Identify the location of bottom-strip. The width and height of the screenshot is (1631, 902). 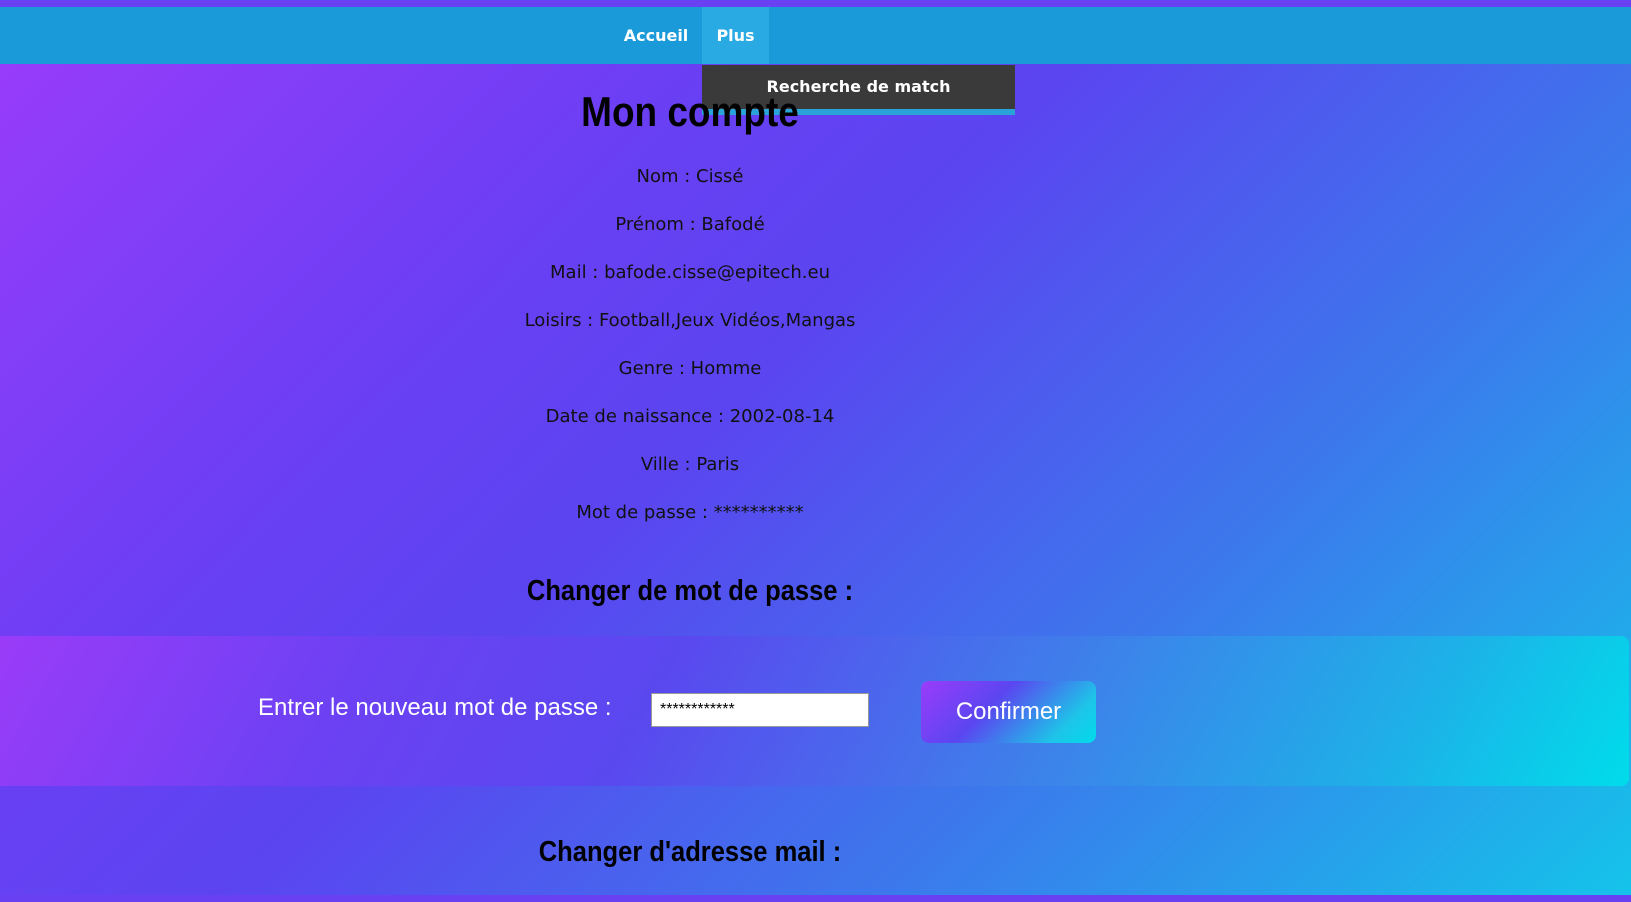
(815, 898).